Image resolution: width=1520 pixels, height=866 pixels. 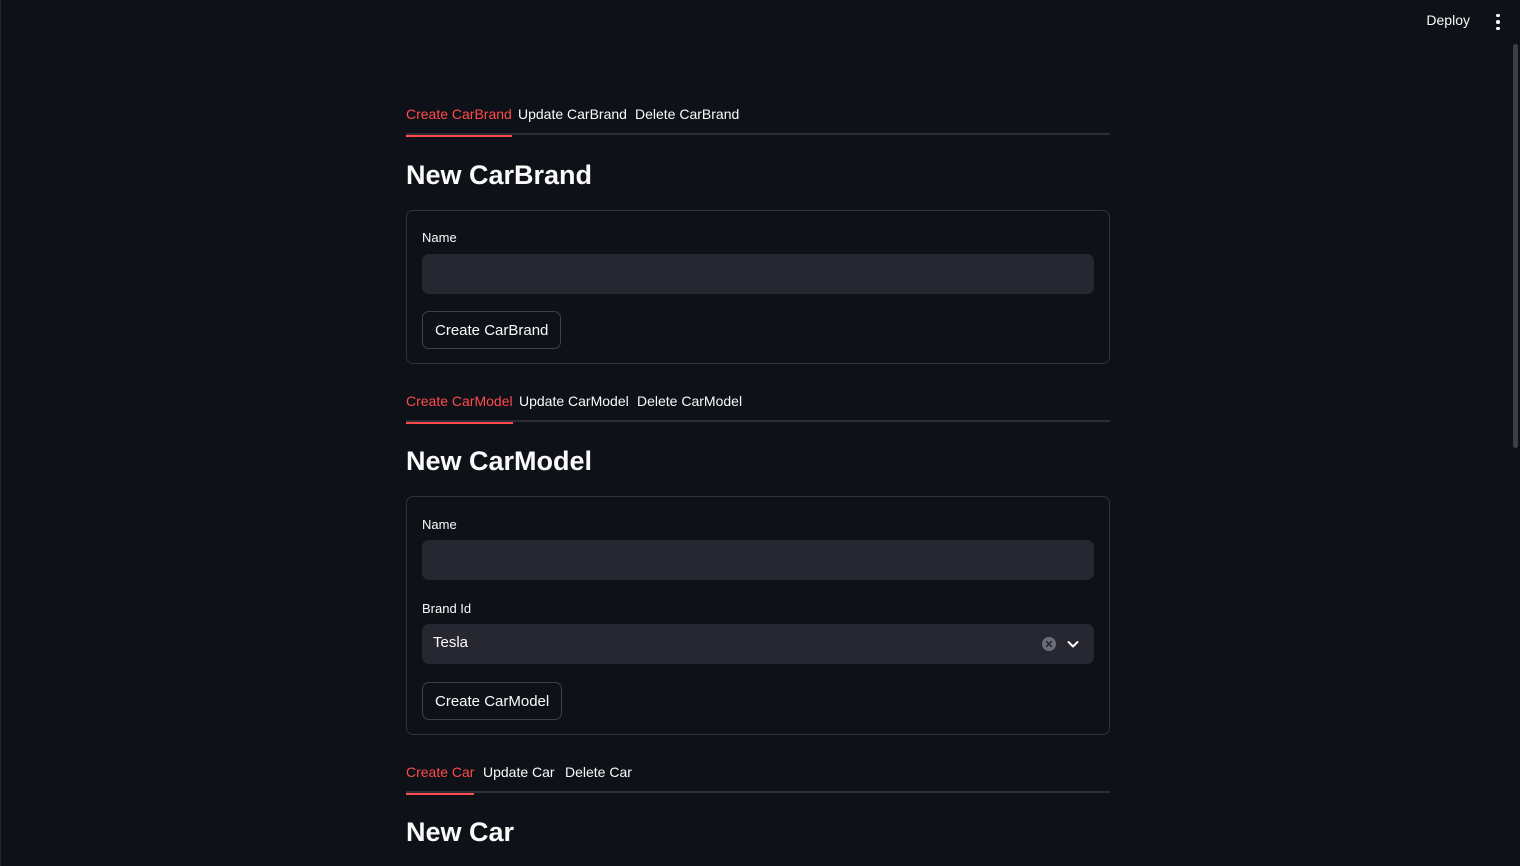 I want to click on page-title-car: New Car, so click(x=460, y=832).